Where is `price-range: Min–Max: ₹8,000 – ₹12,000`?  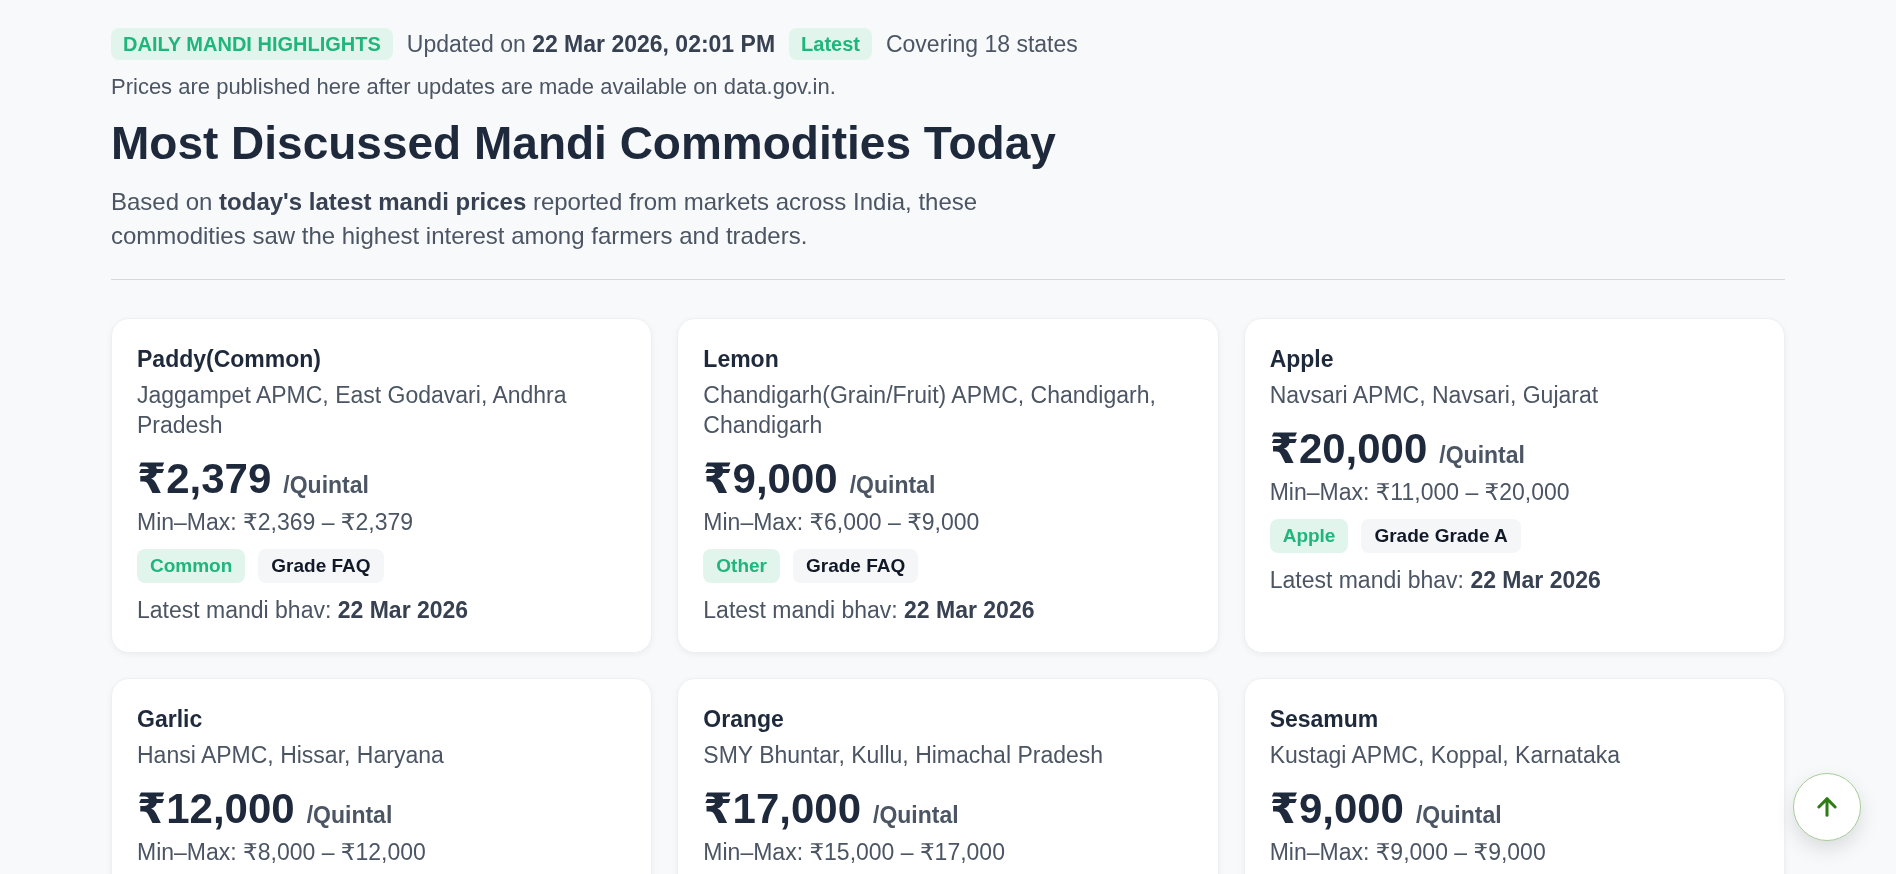 price-range: Min–Max: ₹8,000 – ₹12,000 is located at coordinates (281, 852).